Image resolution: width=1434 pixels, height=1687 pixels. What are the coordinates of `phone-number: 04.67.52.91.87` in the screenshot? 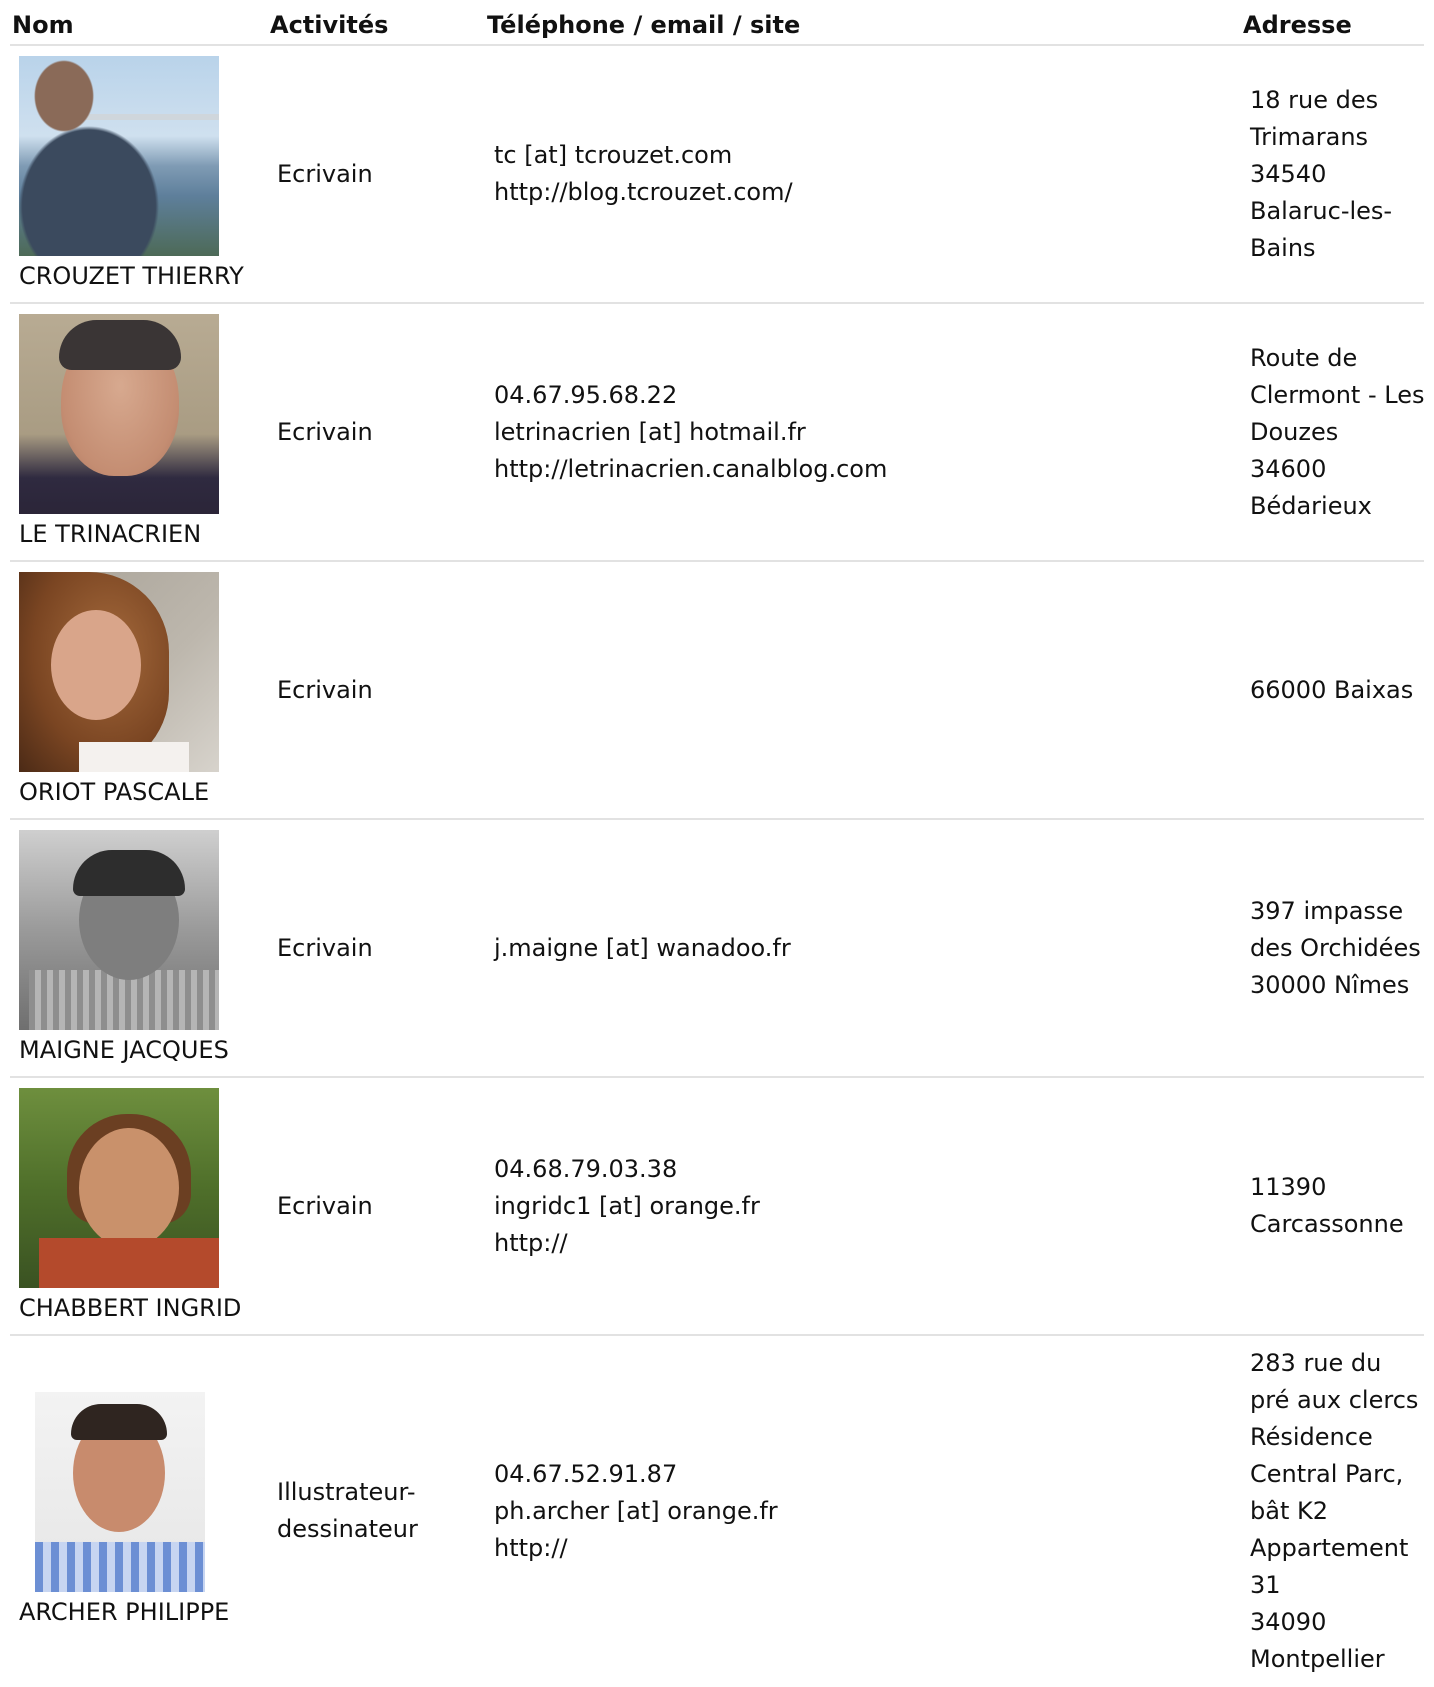 It's located at (586, 1473).